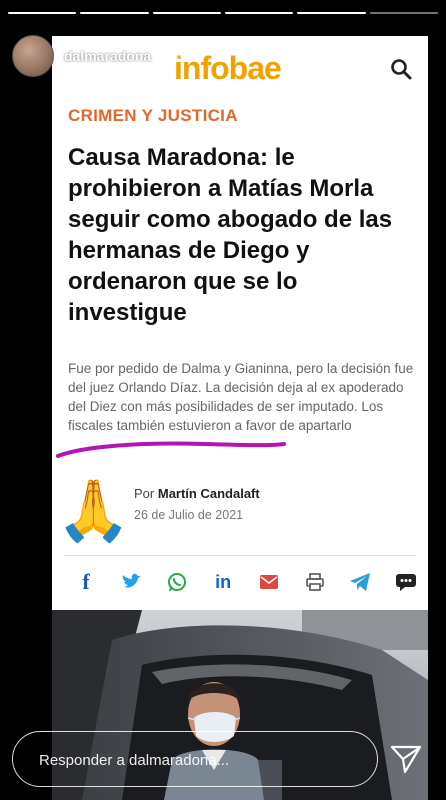  I want to click on author-prefix: Por, so click(144, 493).